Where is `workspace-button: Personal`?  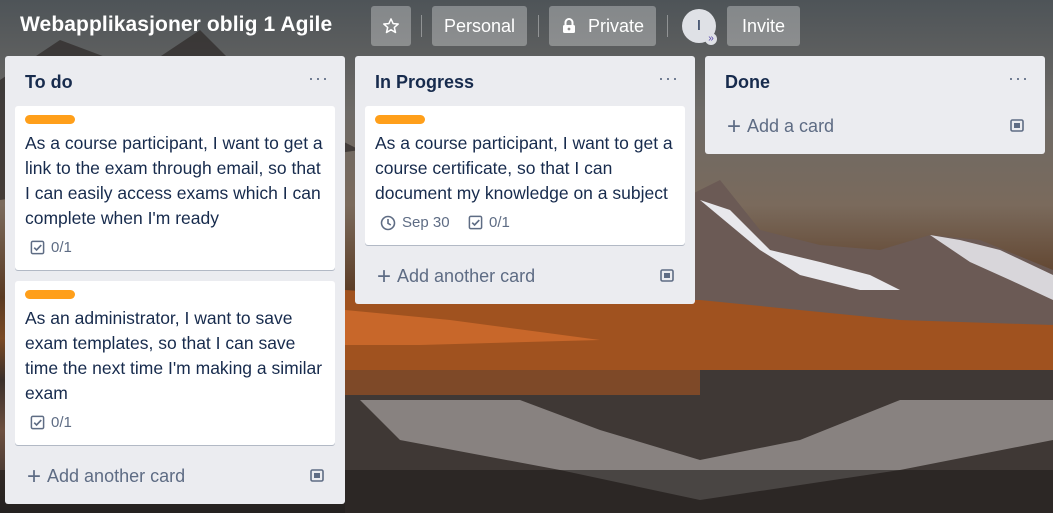
workspace-button: Personal is located at coordinates (479, 26).